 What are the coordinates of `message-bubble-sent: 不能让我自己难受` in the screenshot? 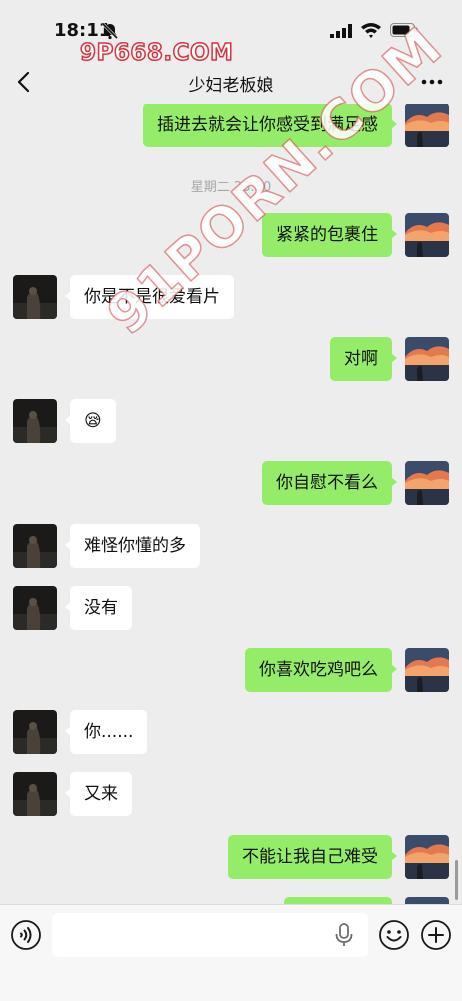 It's located at (312, 857).